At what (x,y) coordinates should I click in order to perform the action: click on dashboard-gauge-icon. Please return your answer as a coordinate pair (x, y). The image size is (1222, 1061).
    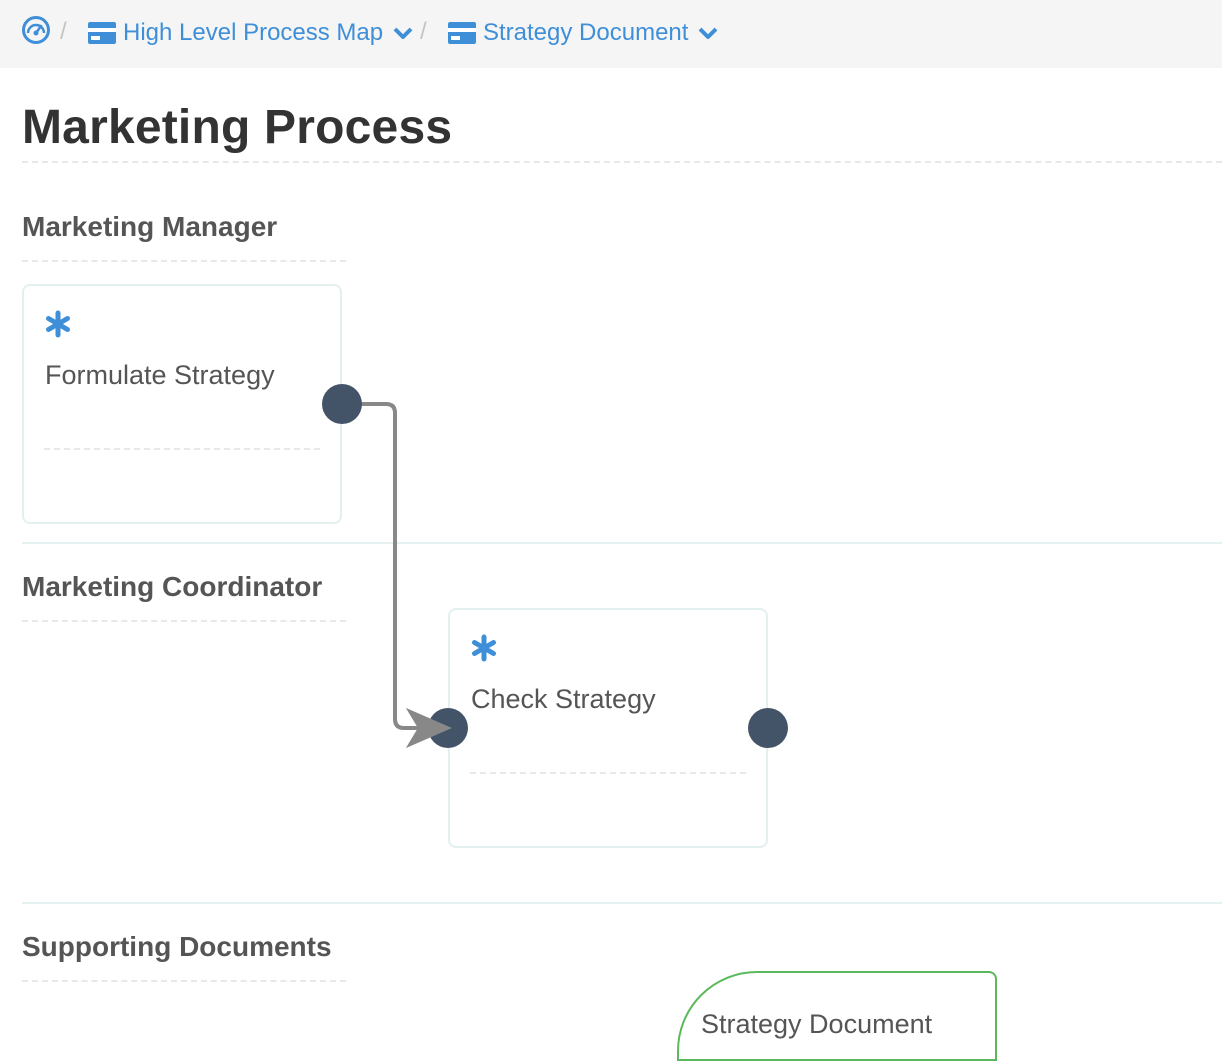
    Looking at the image, I should click on (36, 30).